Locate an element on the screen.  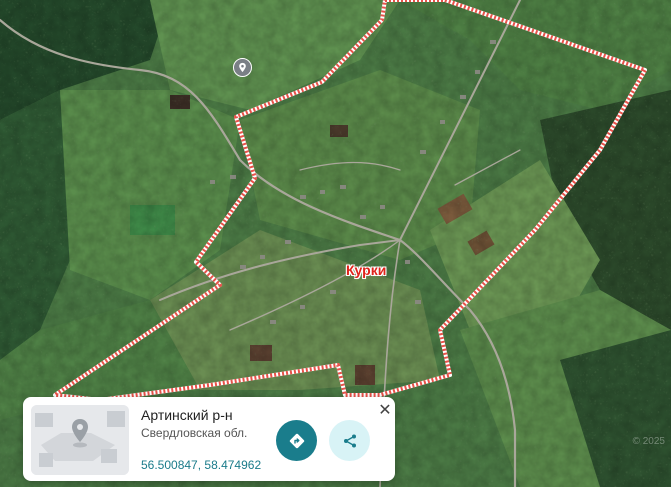
pin-glyph-icon is located at coordinates (242, 67).